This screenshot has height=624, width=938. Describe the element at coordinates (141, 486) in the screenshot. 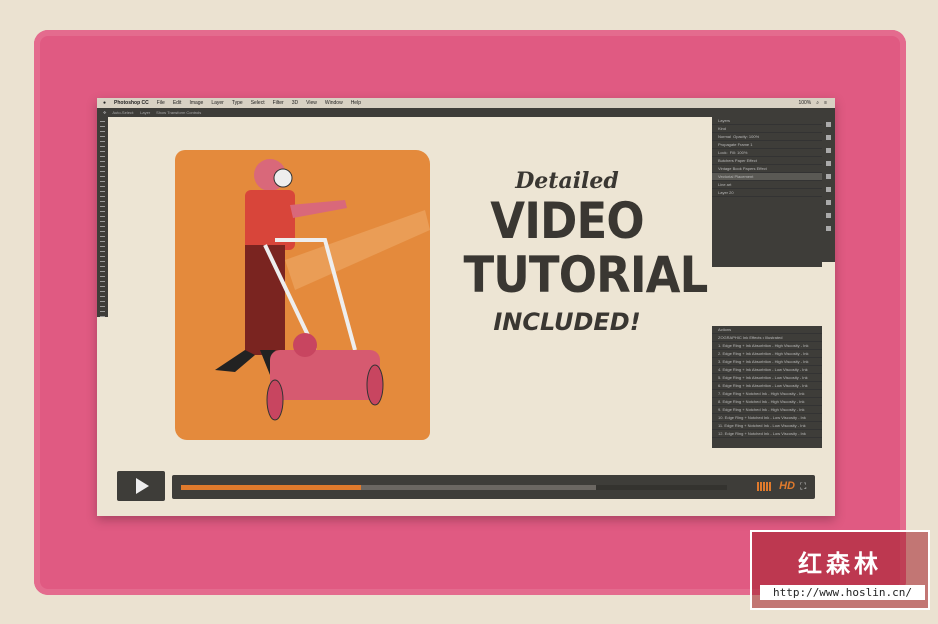

I see `play-button` at that location.